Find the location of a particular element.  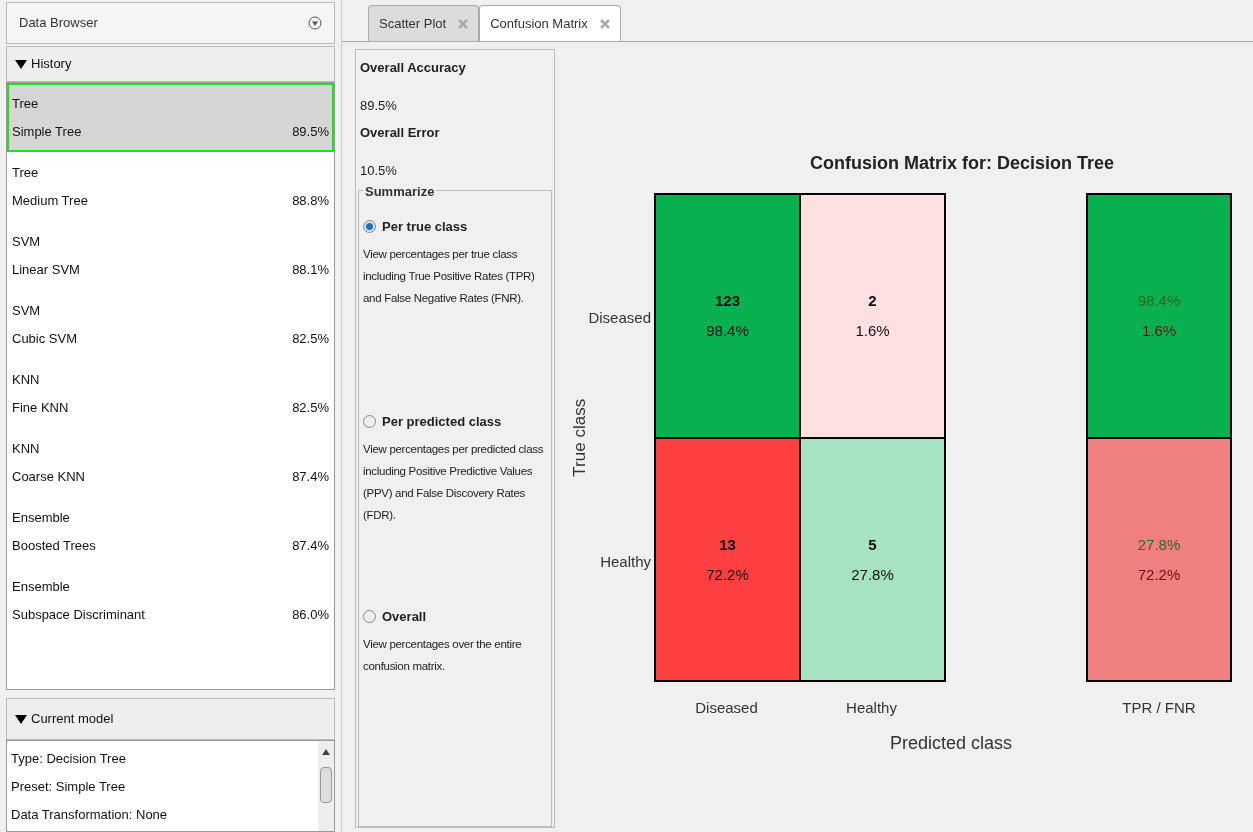

cell-count: 123 is located at coordinates (727, 301).